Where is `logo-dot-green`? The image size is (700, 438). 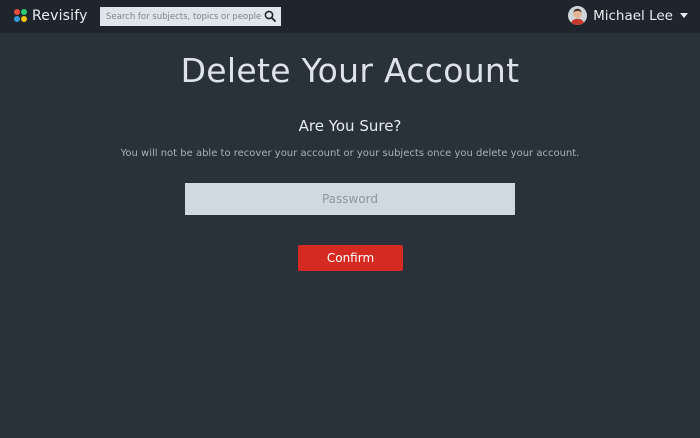 logo-dot-green is located at coordinates (24, 12).